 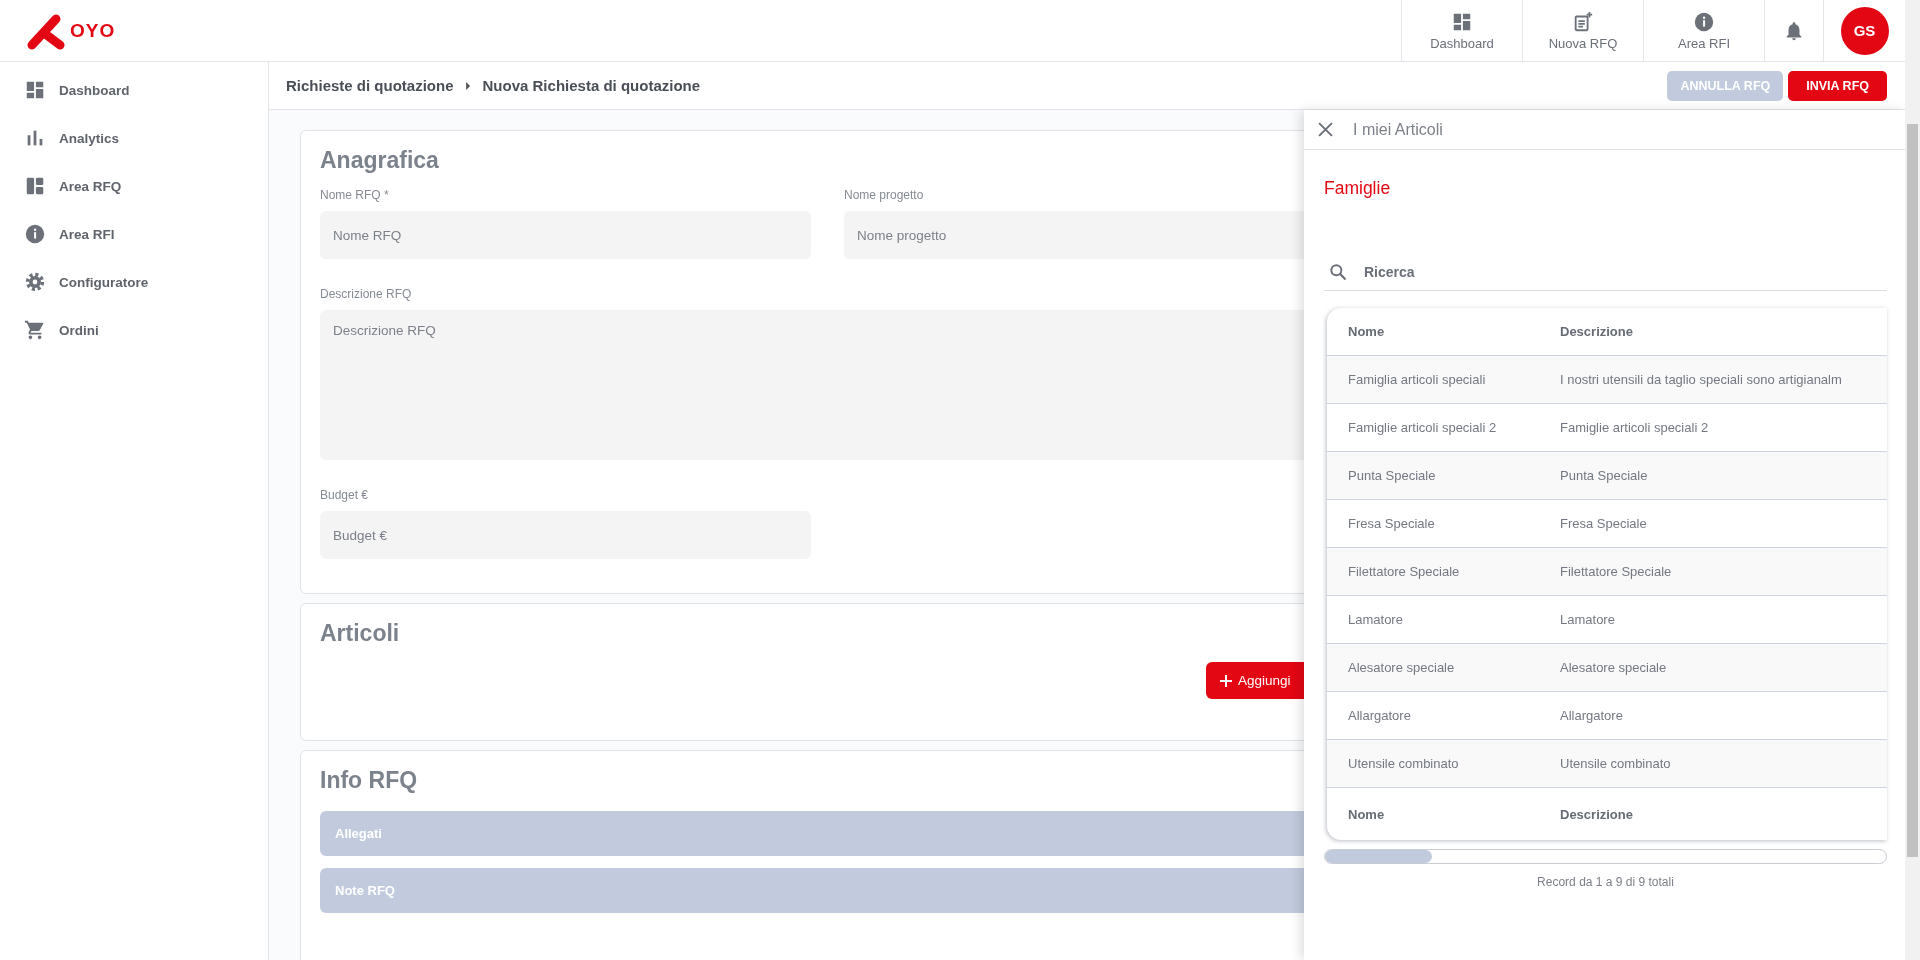 What do you see at coordinates (369, 780) in the screenshot?
I see `section-title: Info RFQ` at bounding box center [369, 780].